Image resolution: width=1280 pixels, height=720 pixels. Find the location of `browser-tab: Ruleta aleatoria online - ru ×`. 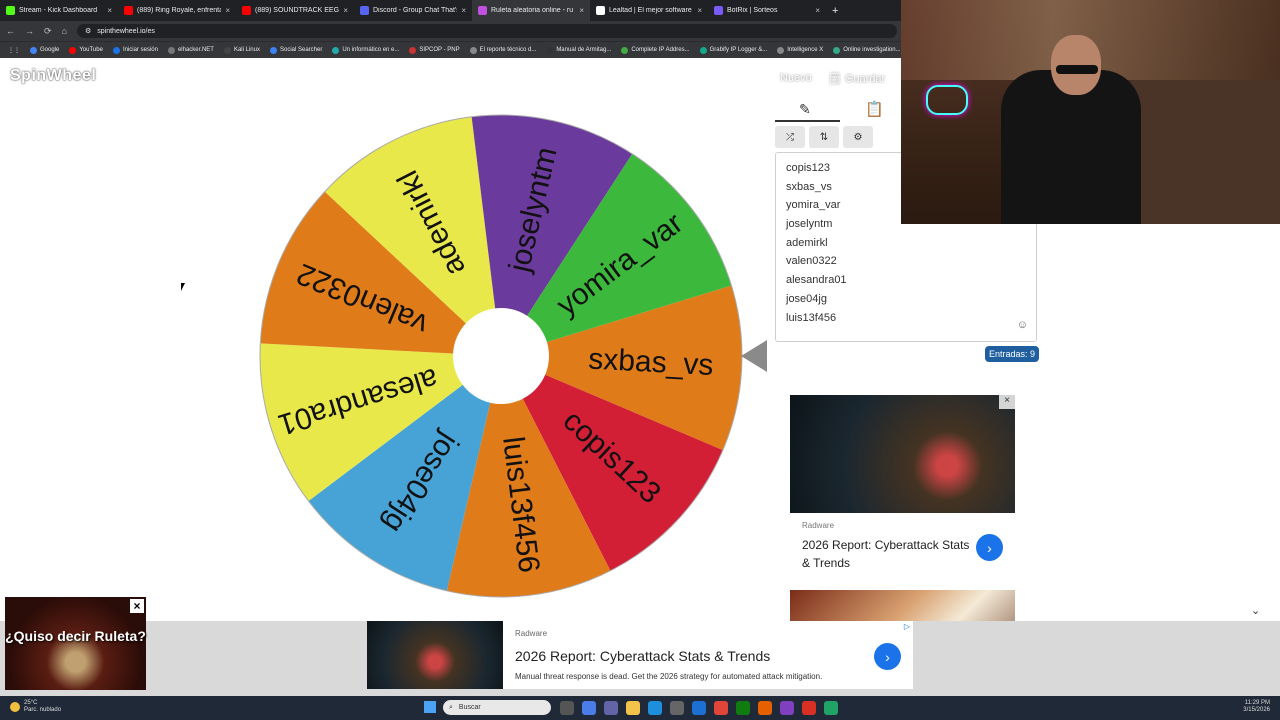

browser-tab: Ruleta aleatoria online - ru × is located at coordinates (531, 10).